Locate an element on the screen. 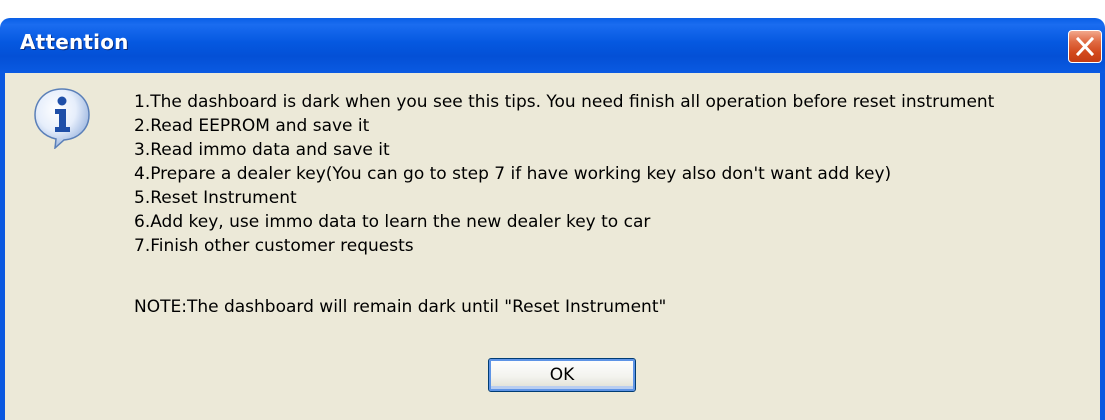  info-icon is located at coordinates (62, 118).